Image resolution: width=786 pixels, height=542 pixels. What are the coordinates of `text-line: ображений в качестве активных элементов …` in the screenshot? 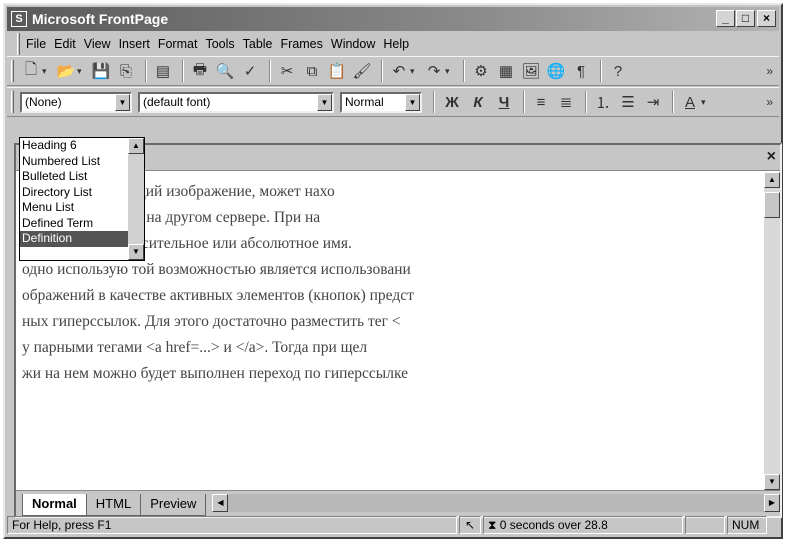 It's located at (218, 295).